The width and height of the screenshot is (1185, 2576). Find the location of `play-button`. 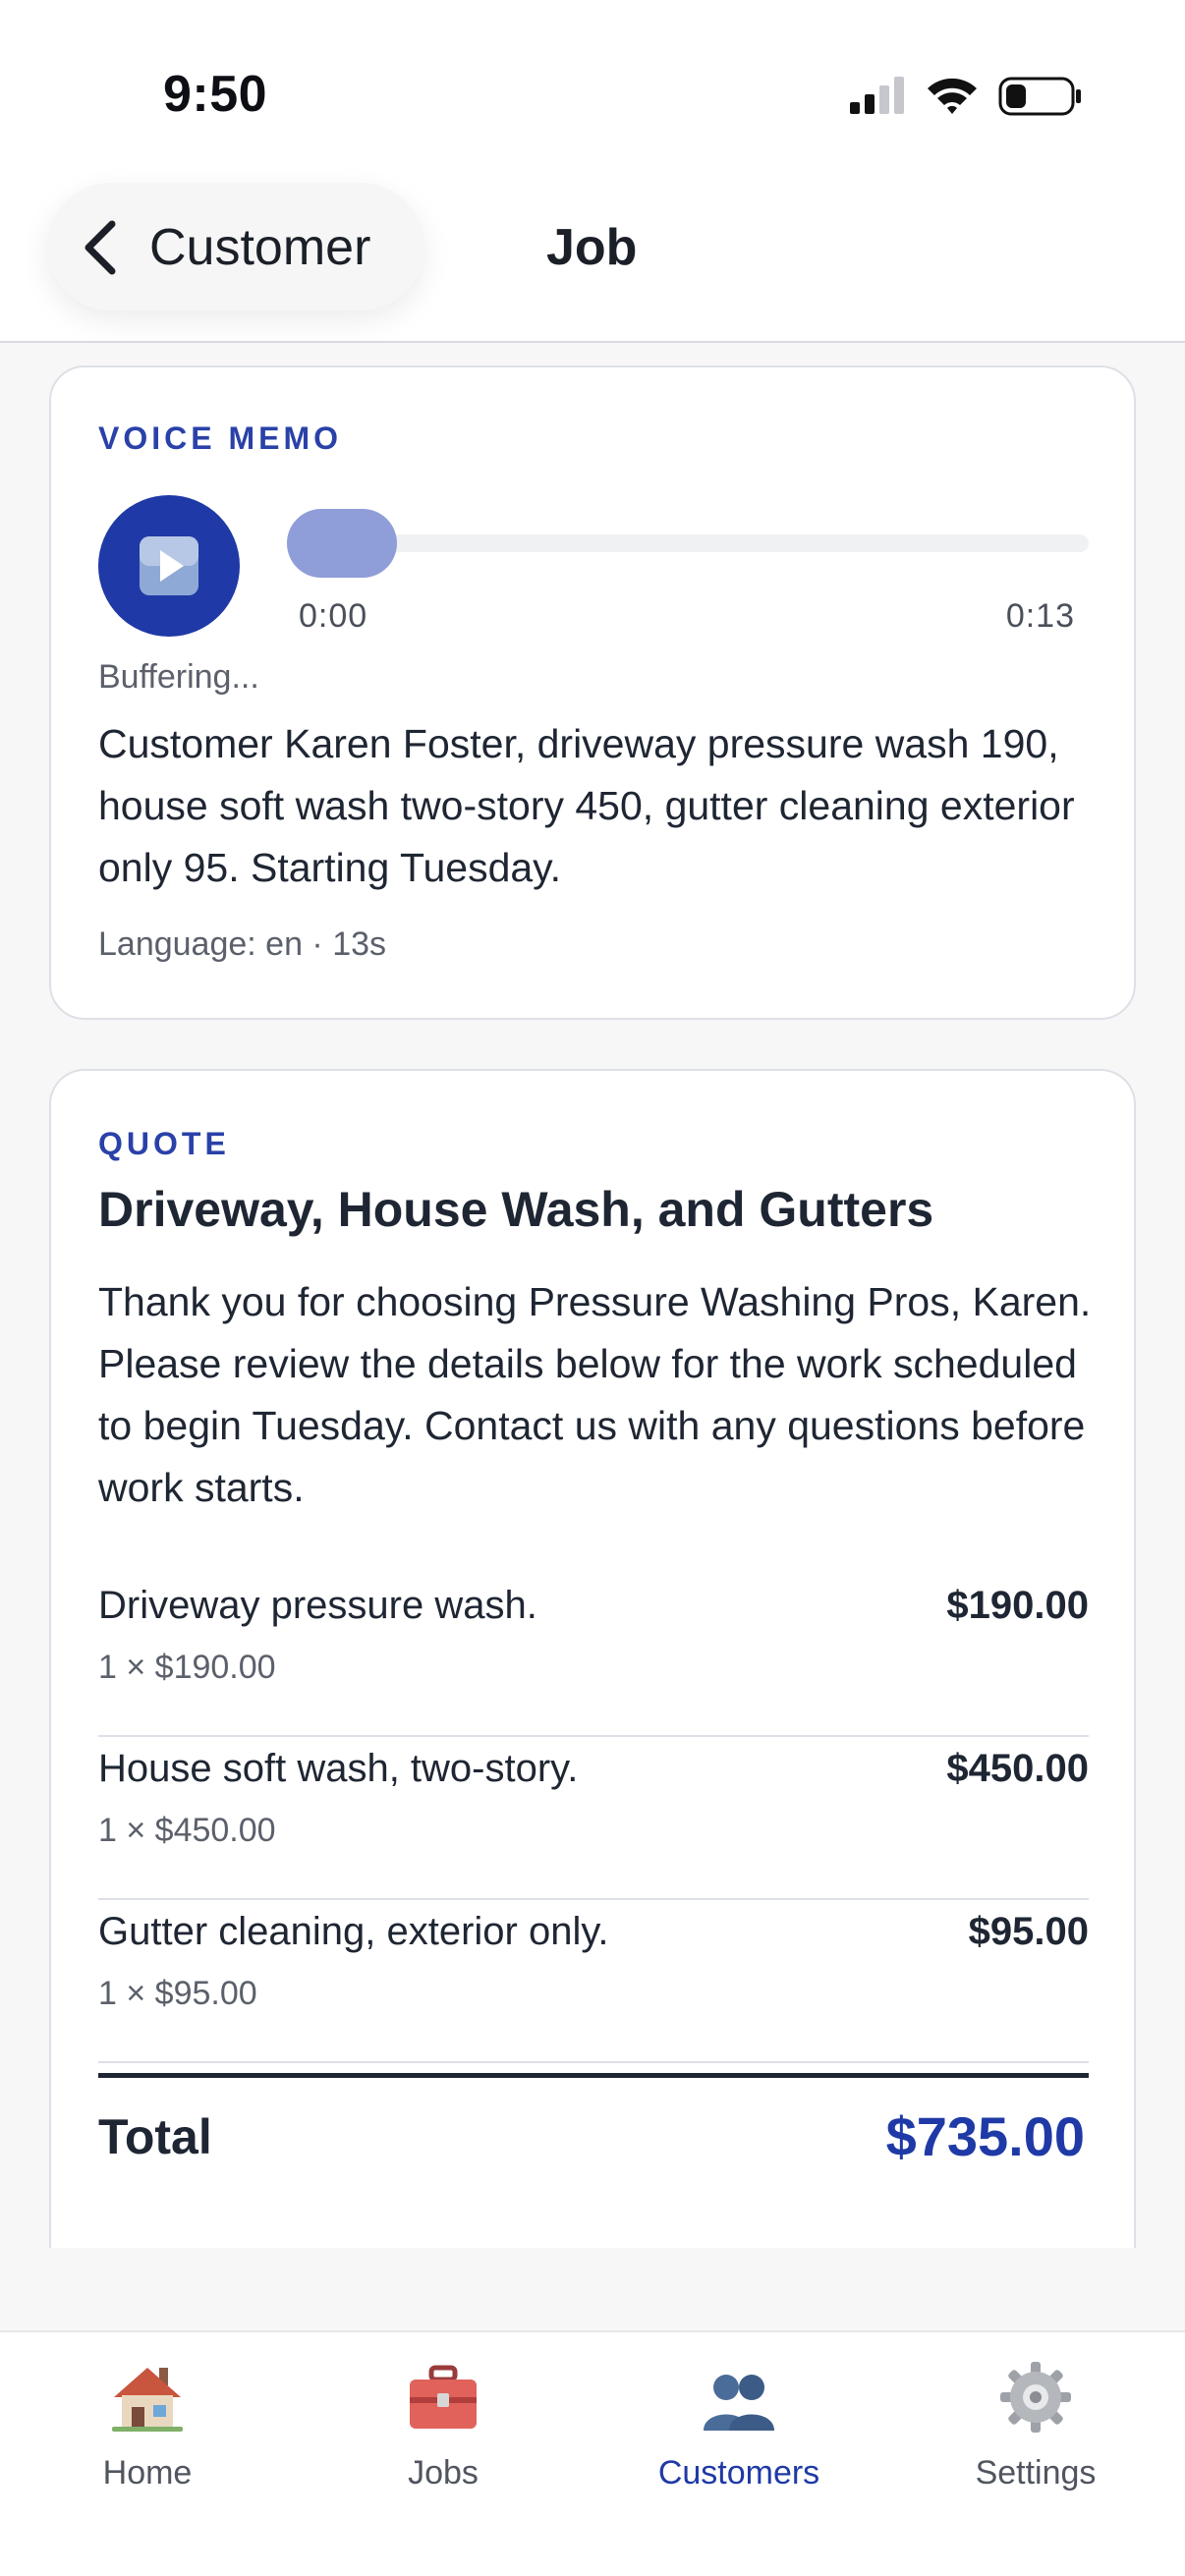

play-button is located at coordinates (169, 566).